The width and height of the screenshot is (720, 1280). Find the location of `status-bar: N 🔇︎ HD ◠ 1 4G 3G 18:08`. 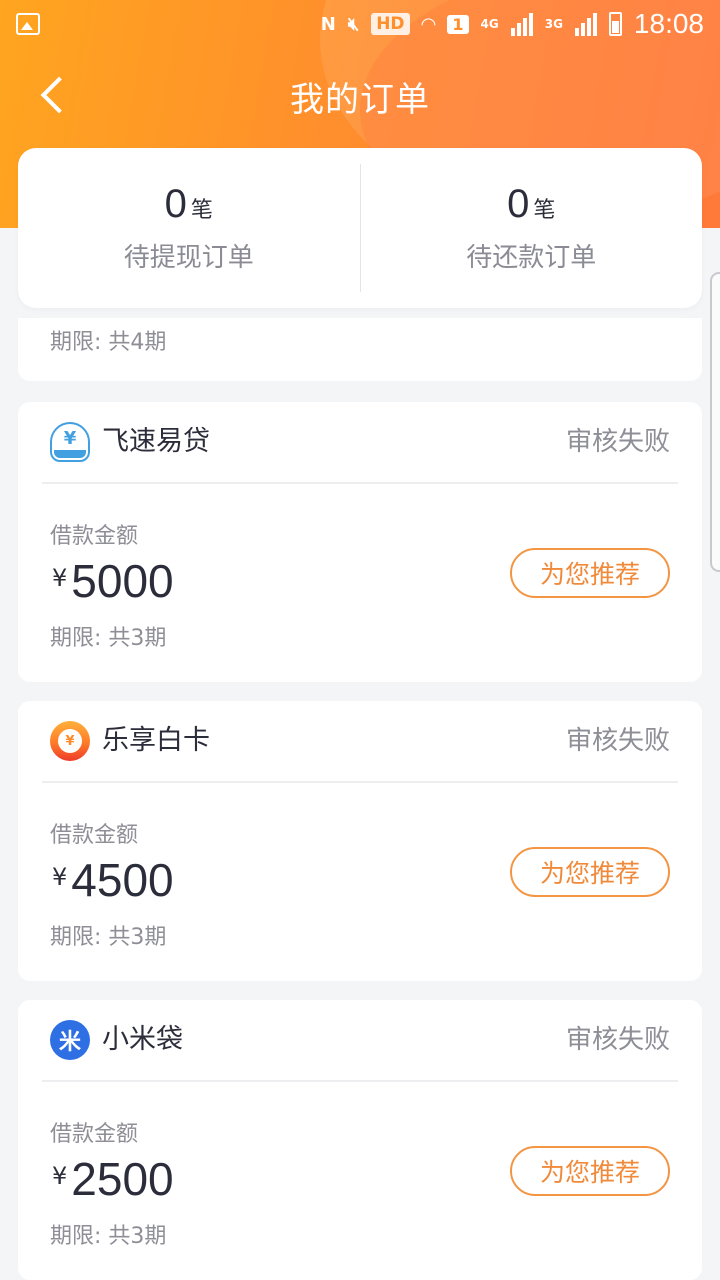

status-bar: N 🔇︎ HD ◠ 1 4G 3G 18:08 is located at coordinates (360, 24).